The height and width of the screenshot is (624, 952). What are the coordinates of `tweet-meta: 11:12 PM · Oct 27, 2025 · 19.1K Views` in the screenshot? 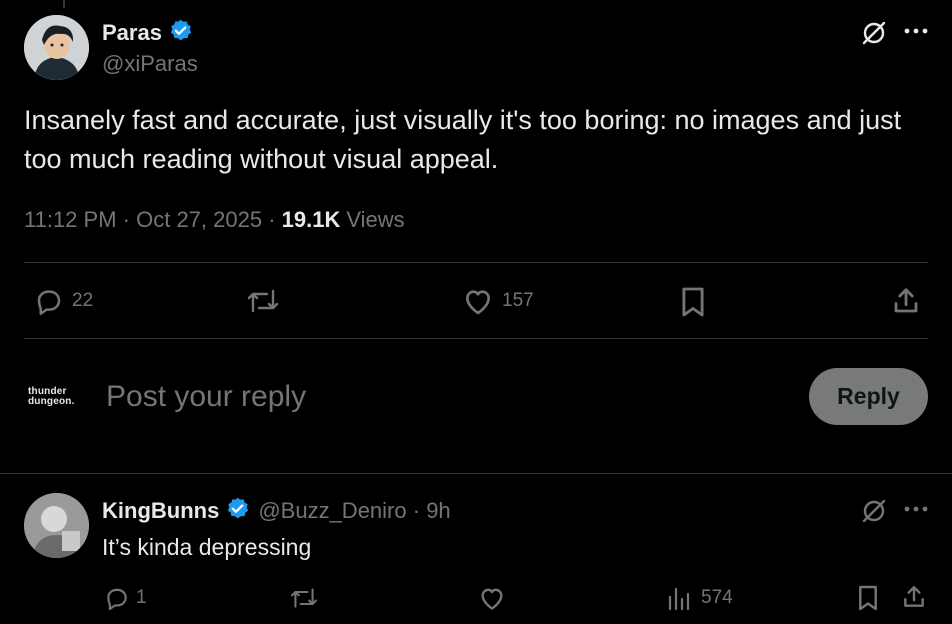 It's located at (214, 220).